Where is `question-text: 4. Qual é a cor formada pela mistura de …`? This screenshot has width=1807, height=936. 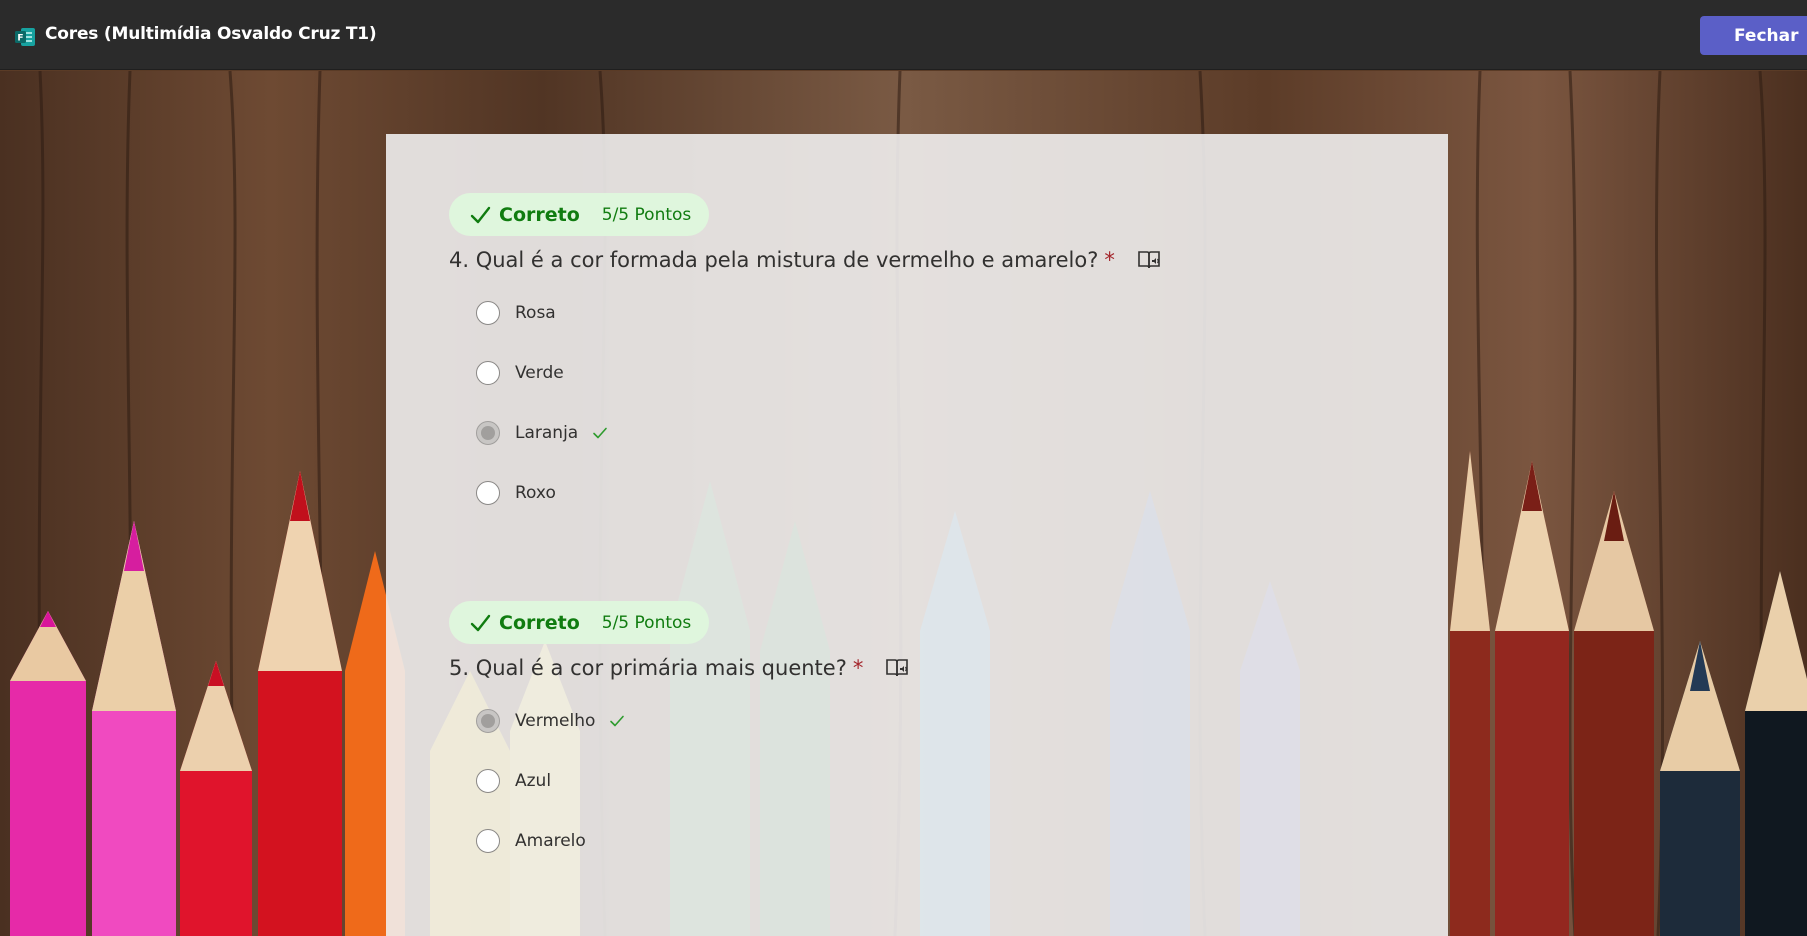
question-text: 4. Qual é a cor formada pela mistura de … is located at coordinates (774, 260).